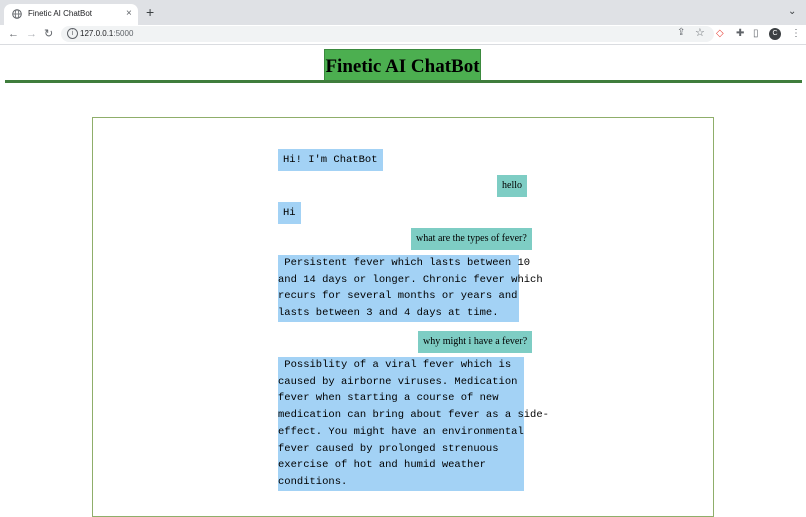  What do you see at coordinates (72, 33) in the screenshot?
I see `site-info-icon: i` at bounding box center [72, 33].